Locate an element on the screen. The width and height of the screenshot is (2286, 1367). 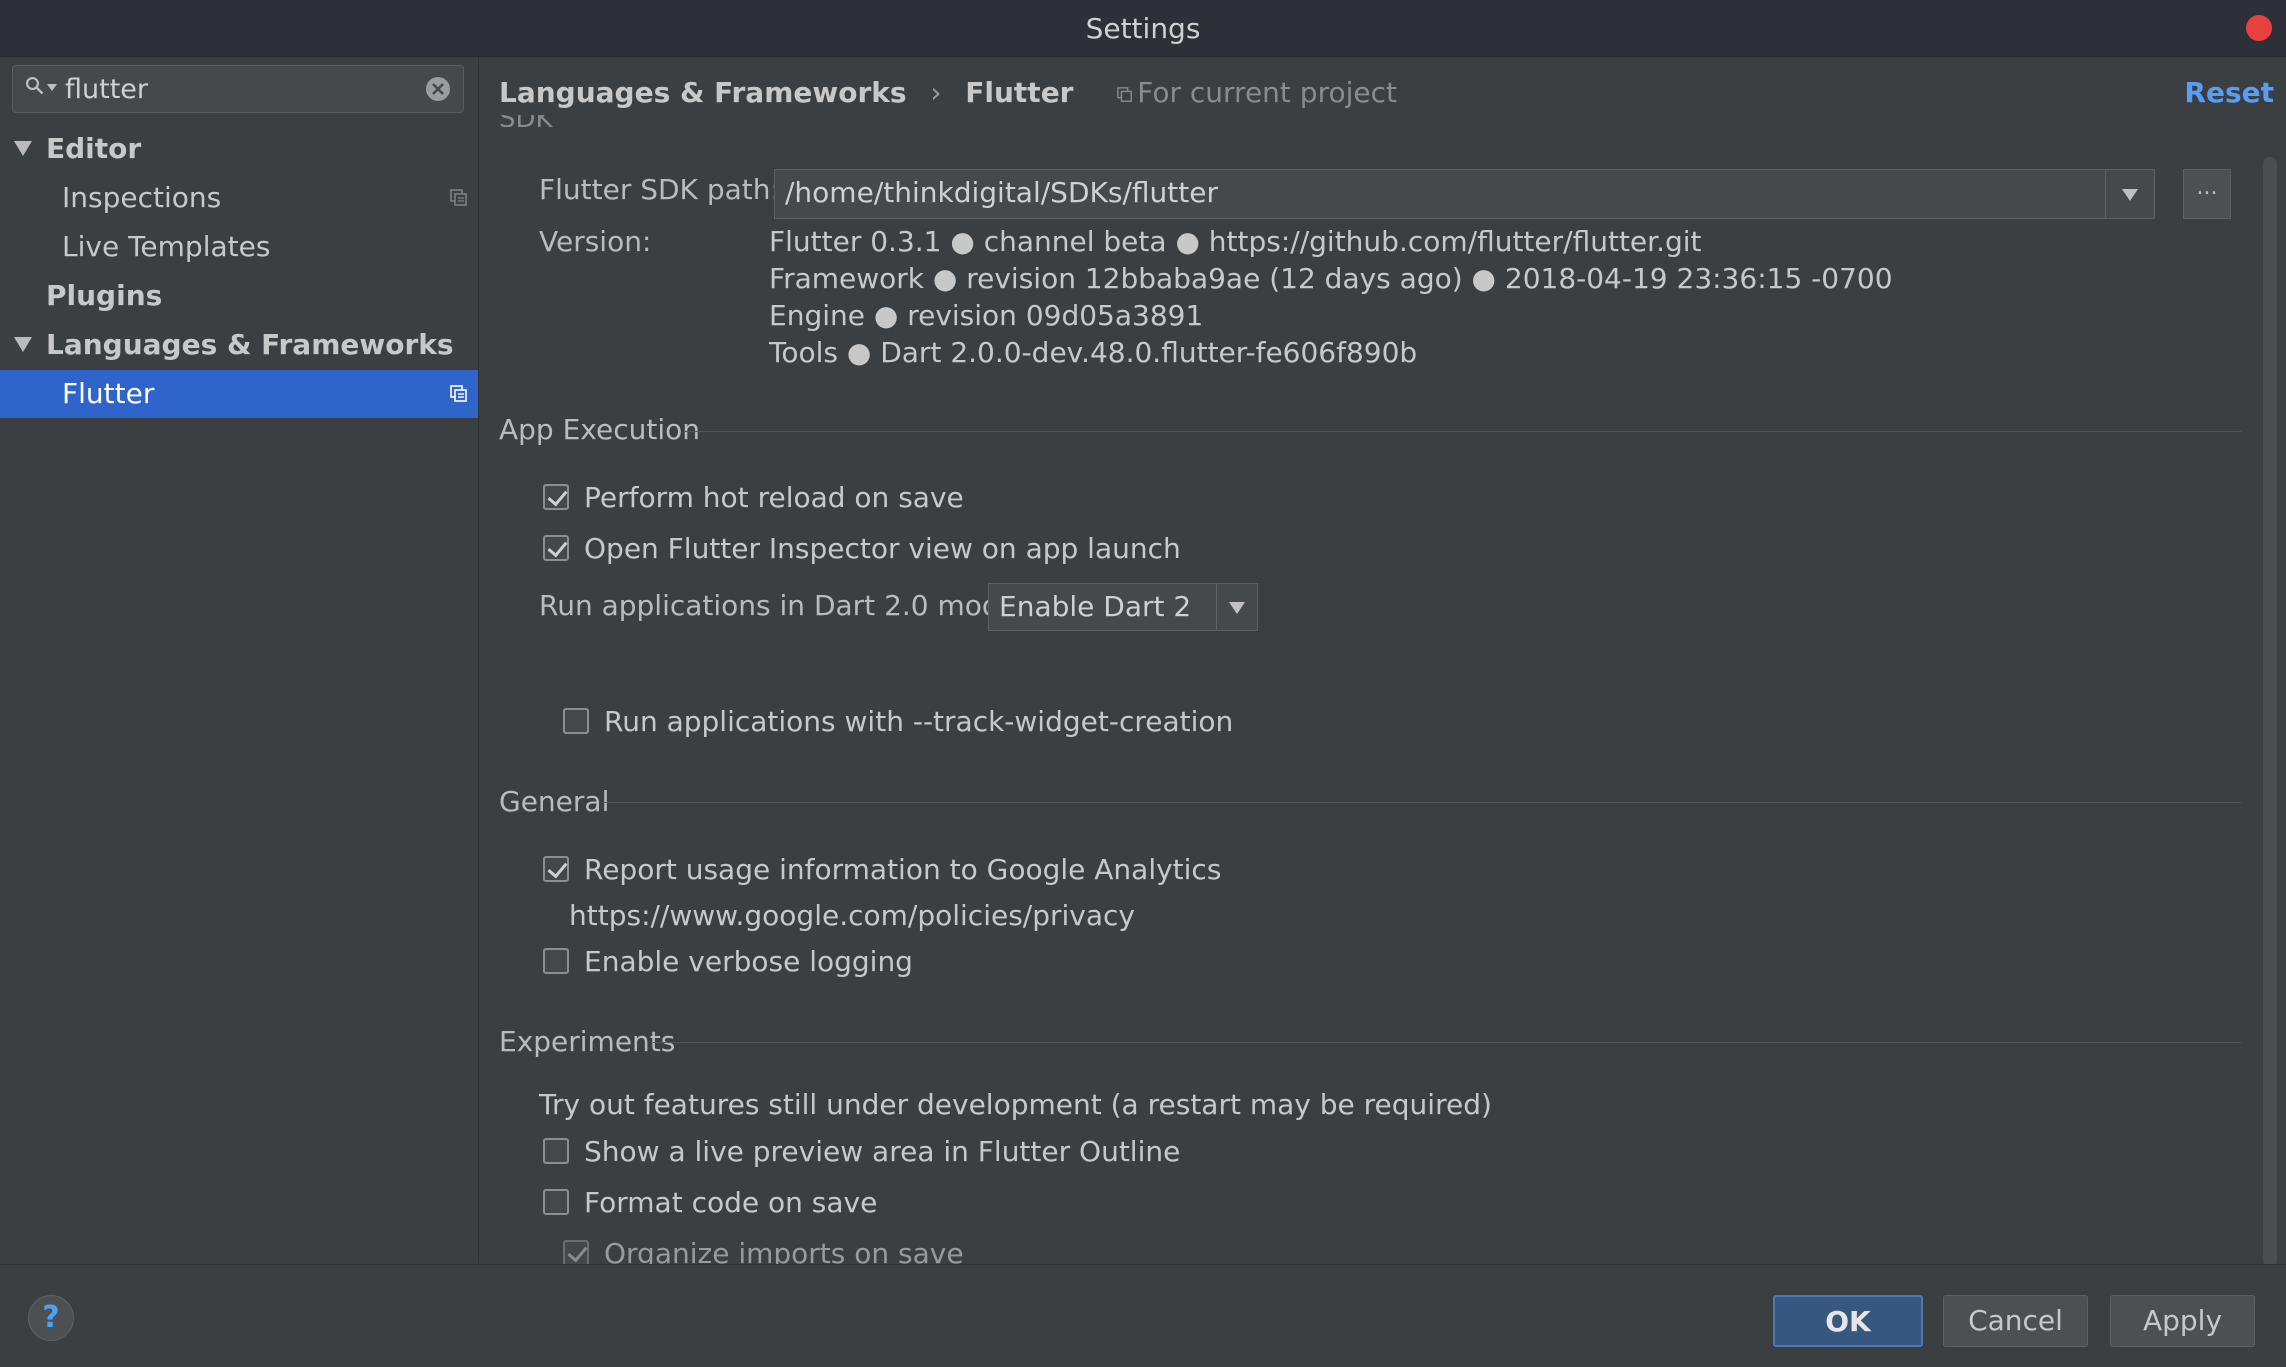
tree-item-plugins: Plugins is located at coordinates (239, 296).